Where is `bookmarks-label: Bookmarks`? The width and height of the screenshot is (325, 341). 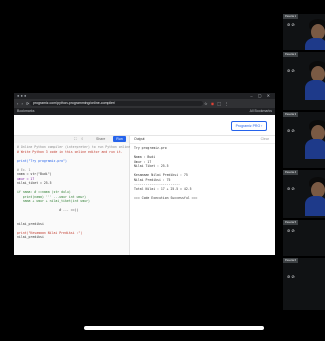 bookmarks-label: Bookmarks is located at coordinates (26, 111).